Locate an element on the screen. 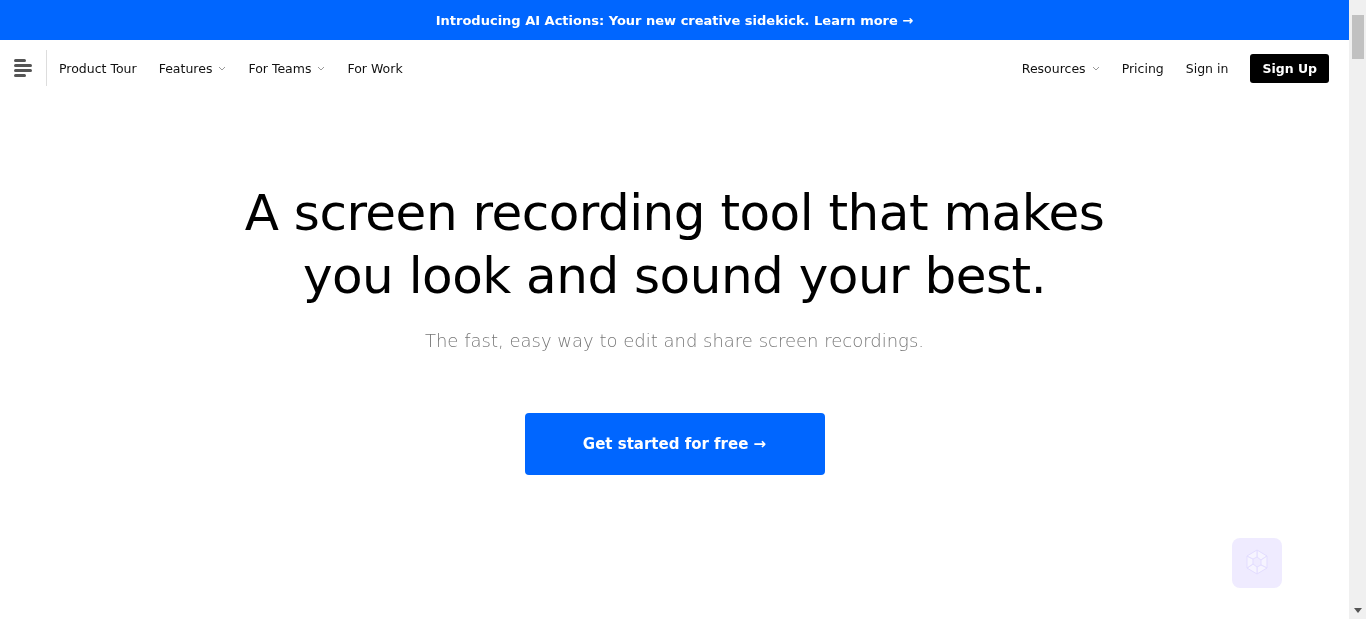 The image size is (1366, 619). nav-link: Sign in is located at coordinates (1207, 68).